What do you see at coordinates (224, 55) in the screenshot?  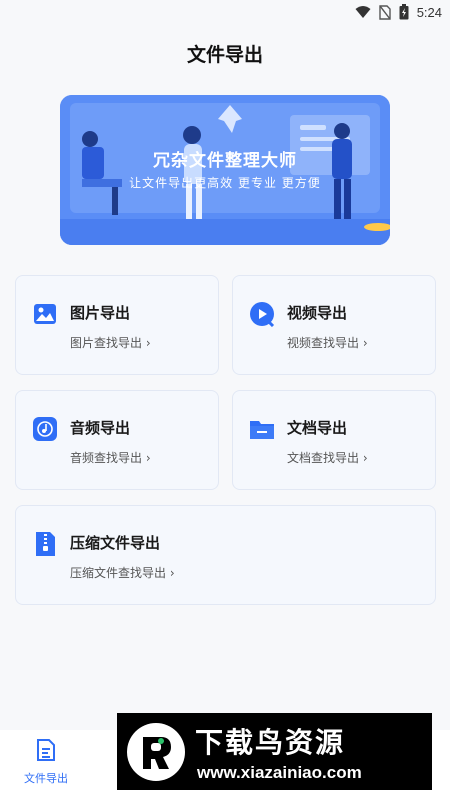 I see `page-title: 文件导出` at bounding box center [224, 55].